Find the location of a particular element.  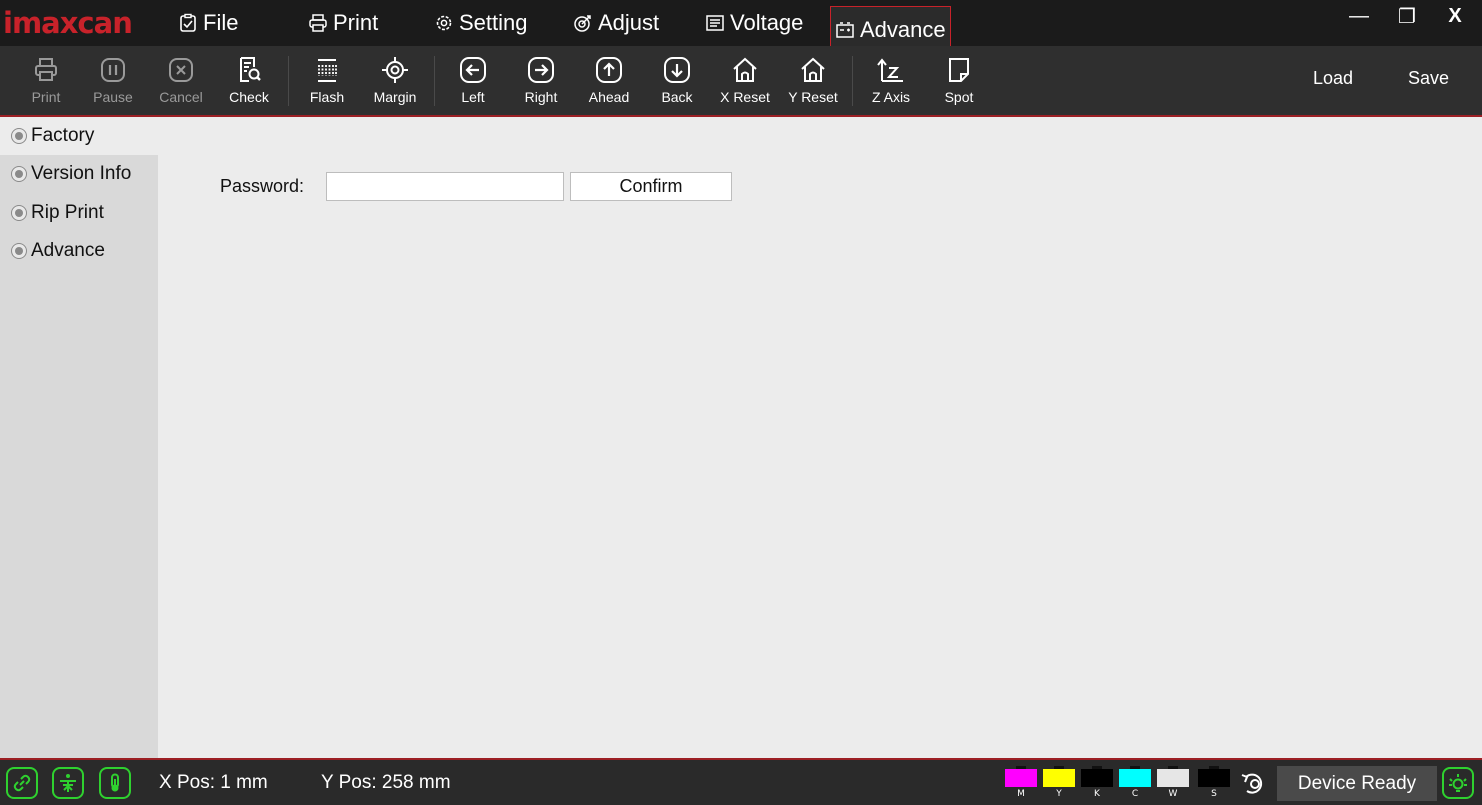

z-axis-tool-button: Z Axis is located at coordinates (891, 80).